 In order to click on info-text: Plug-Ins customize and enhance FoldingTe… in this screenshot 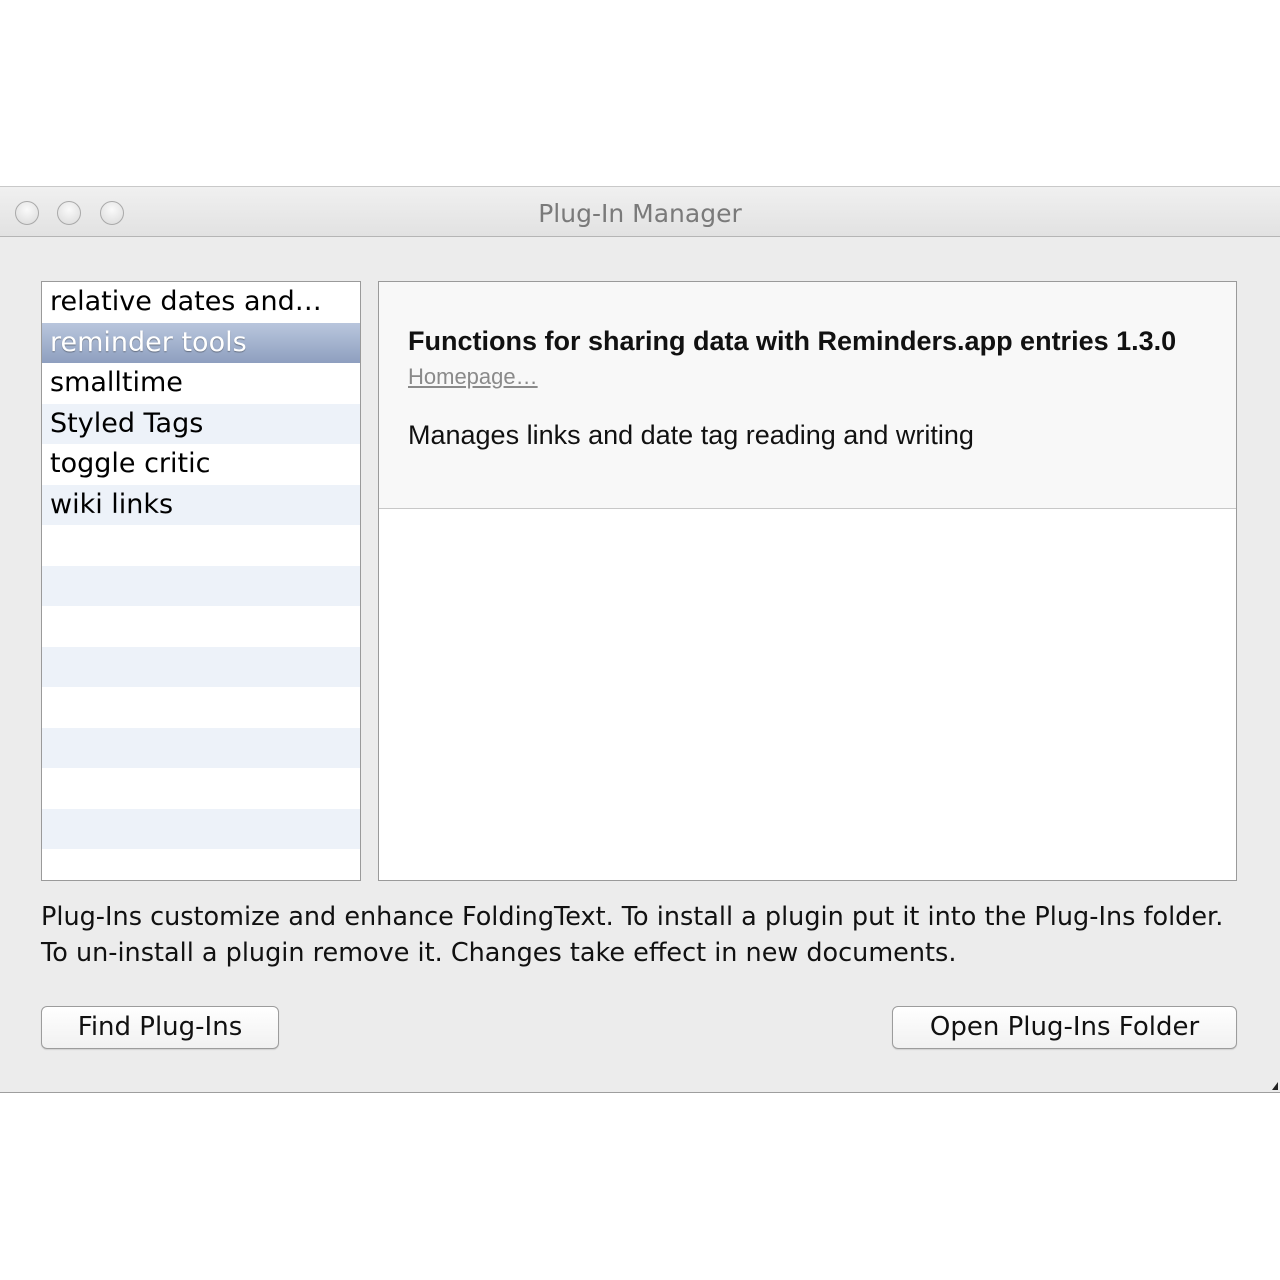, I will do `click(632, 935)`.